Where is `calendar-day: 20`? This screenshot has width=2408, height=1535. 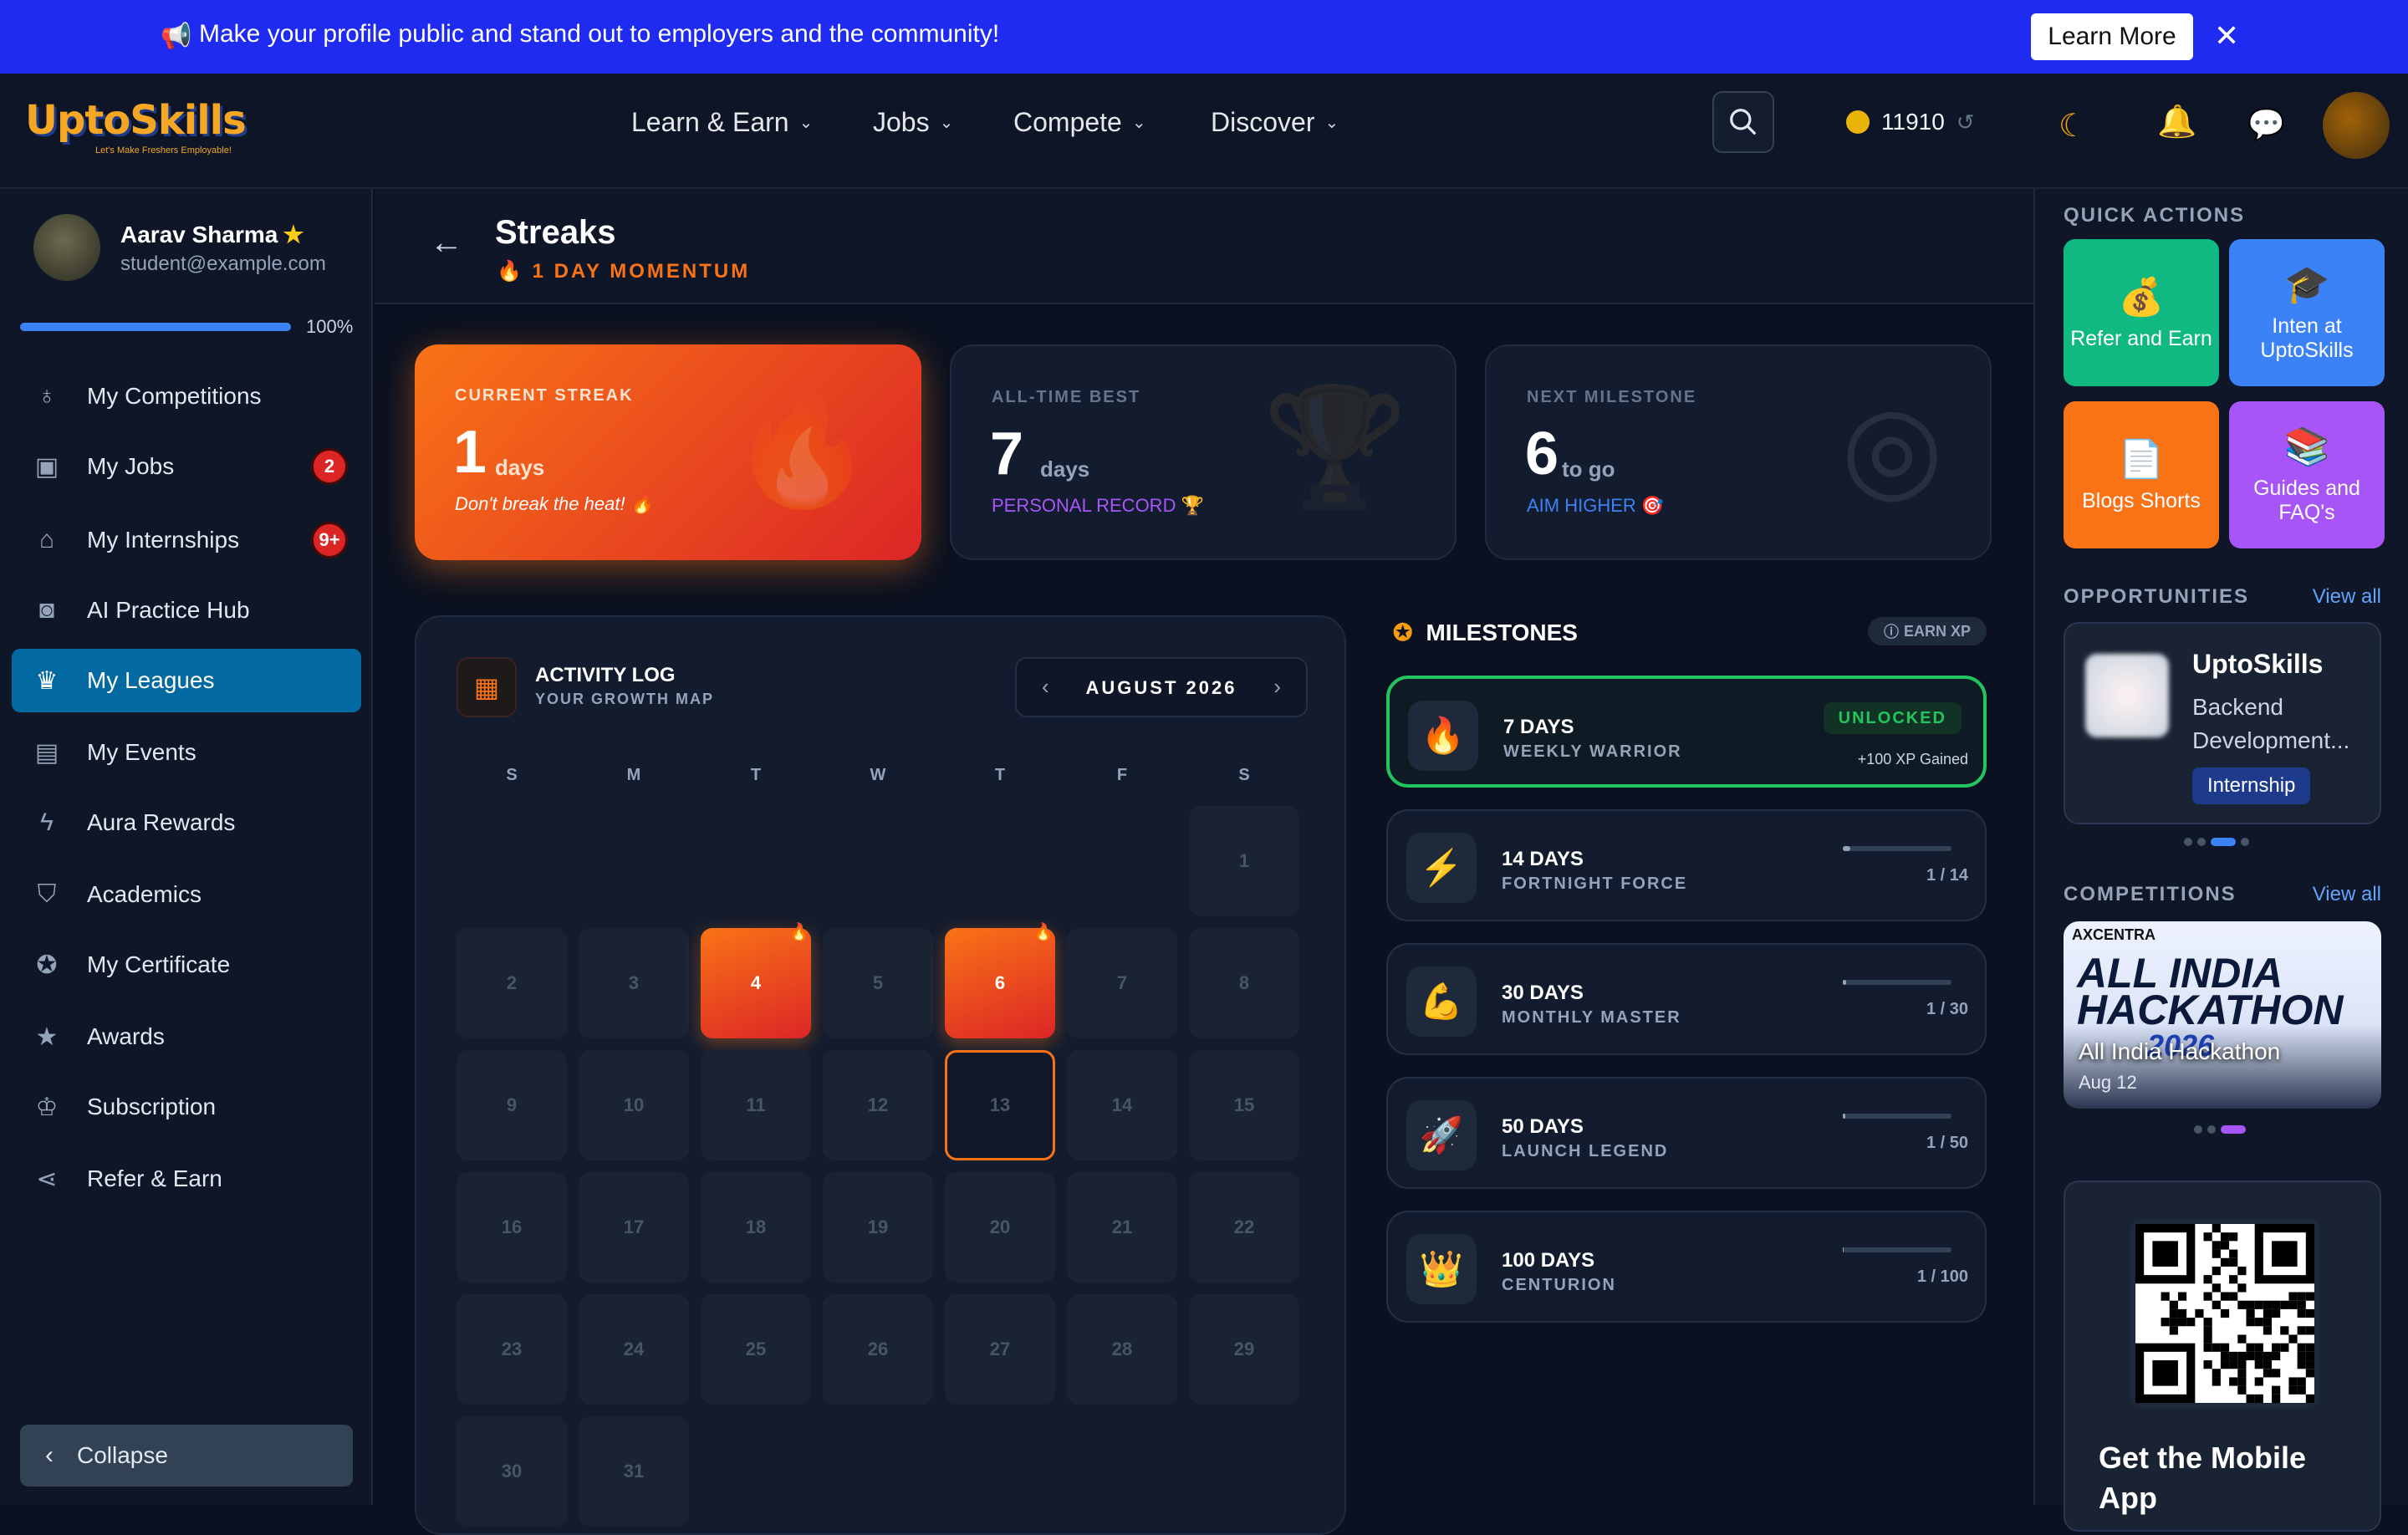
calendar-day: 20 is located at coordinates (1000, 1227).